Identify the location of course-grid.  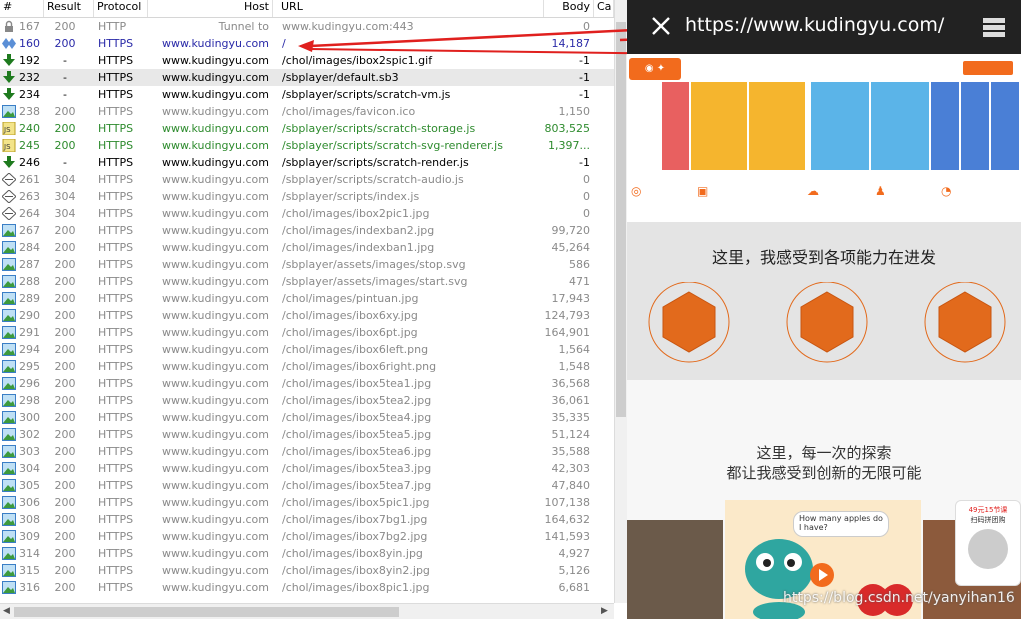
(824, 127).